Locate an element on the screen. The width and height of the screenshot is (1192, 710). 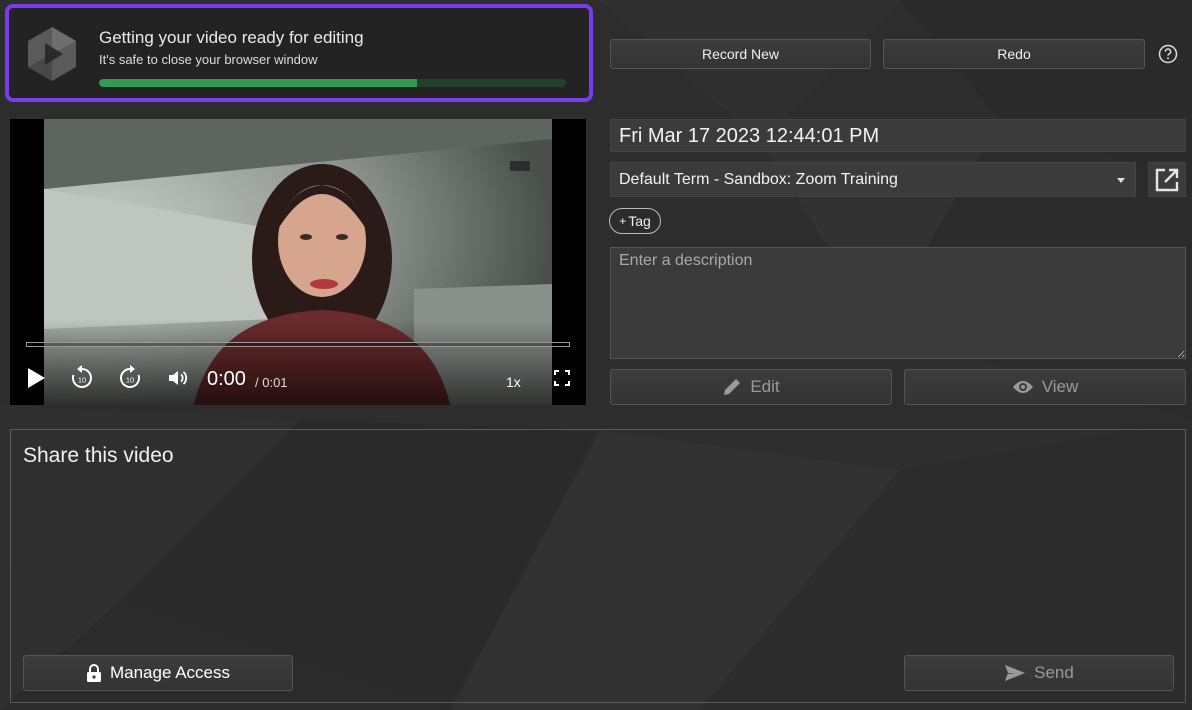
plus-icon: + is located at coordinates (623, 221).